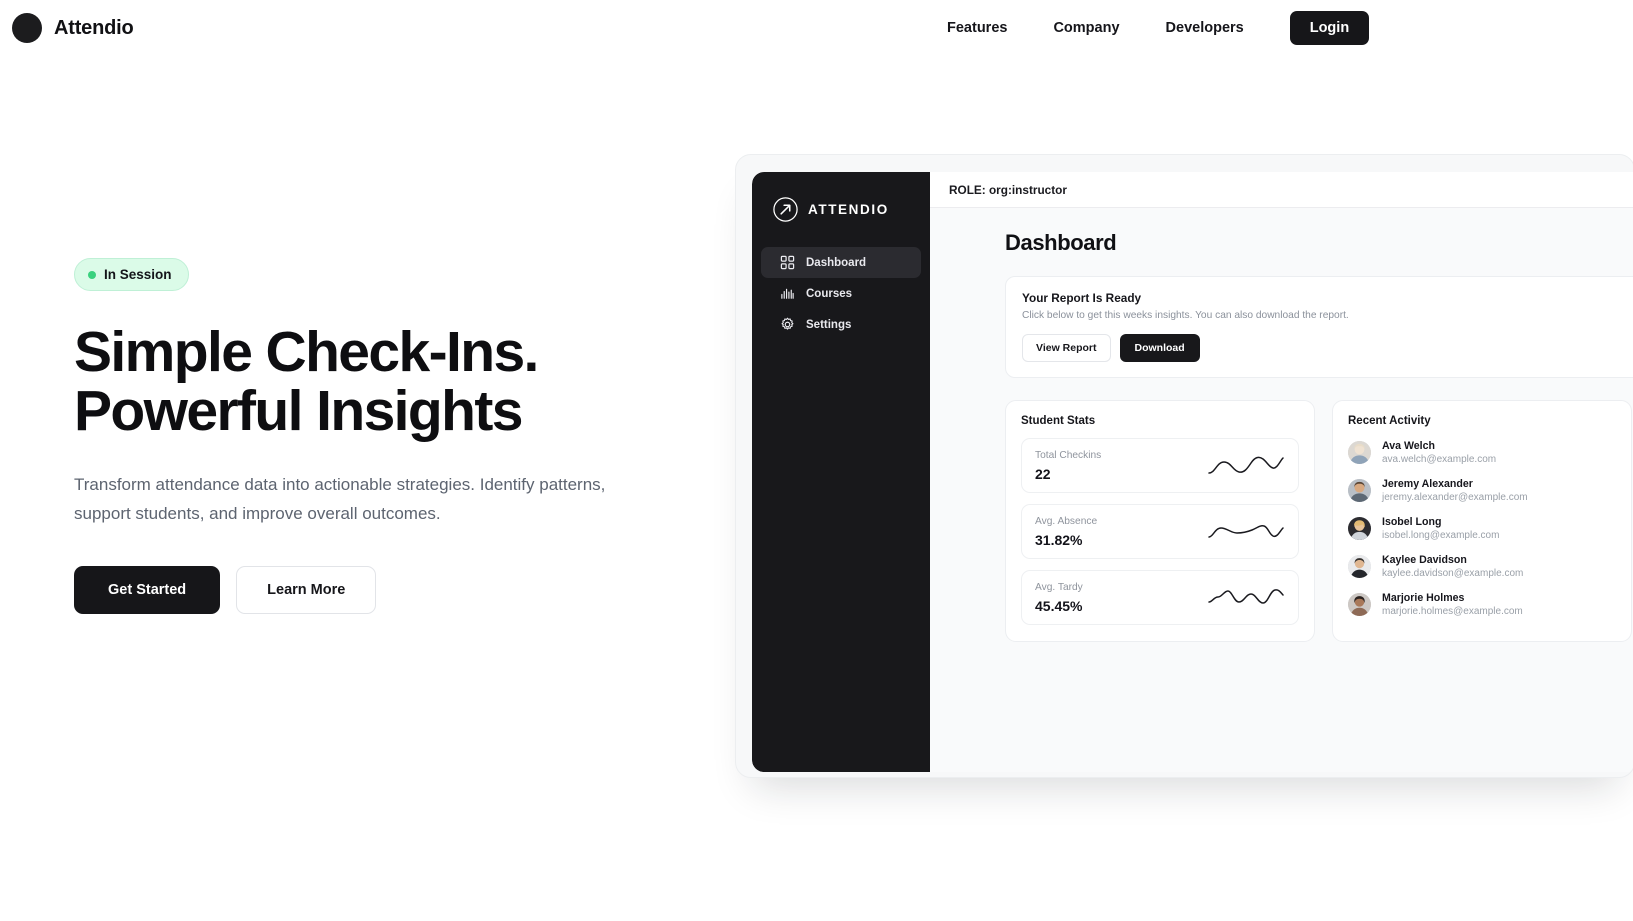 Image resolution: width=1633 pixels, height=921 pixels. What do you see at coordinates (1043, 473) in the screenshot?
I see `stat-value: 22` at bounding box center [1043, 473].